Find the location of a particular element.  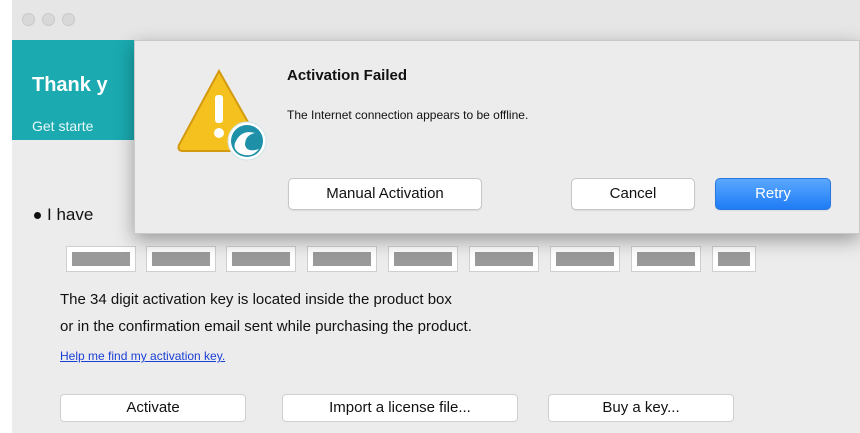

activation-option-radio: I have is located at coordinates (63, 215).